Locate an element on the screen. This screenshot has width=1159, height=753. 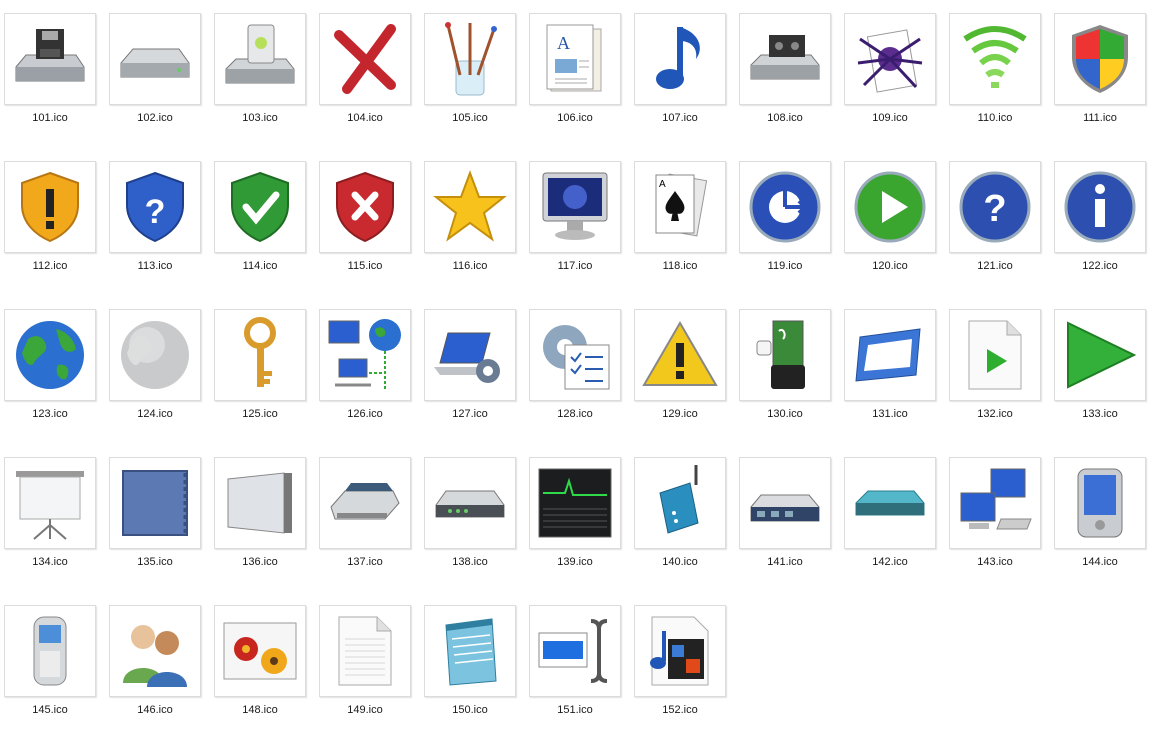
file-item: 134.ico is located at coordinates (50, 522).